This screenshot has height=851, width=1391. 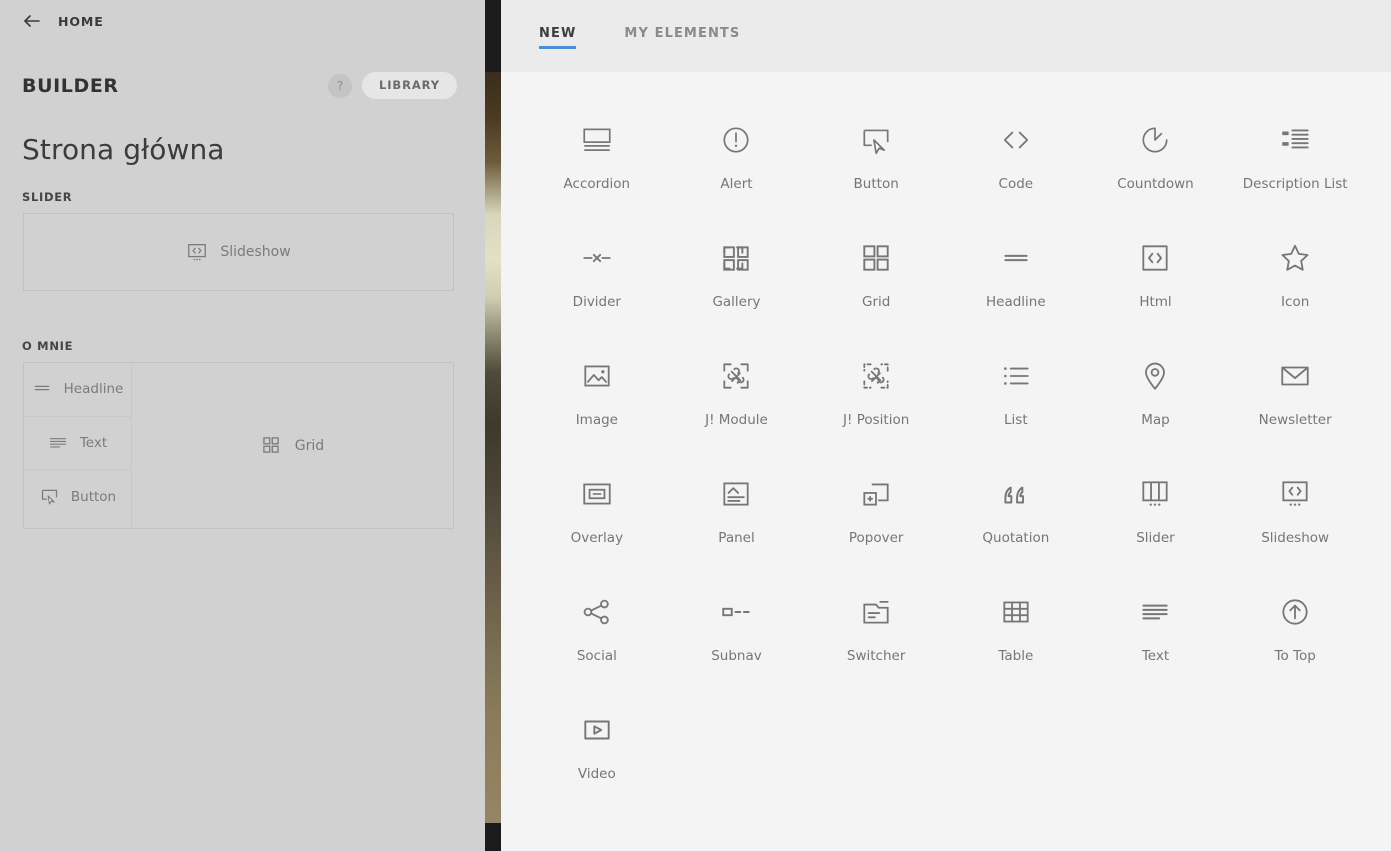 I want to click on social-share-icon, so click(x=597, y=612).